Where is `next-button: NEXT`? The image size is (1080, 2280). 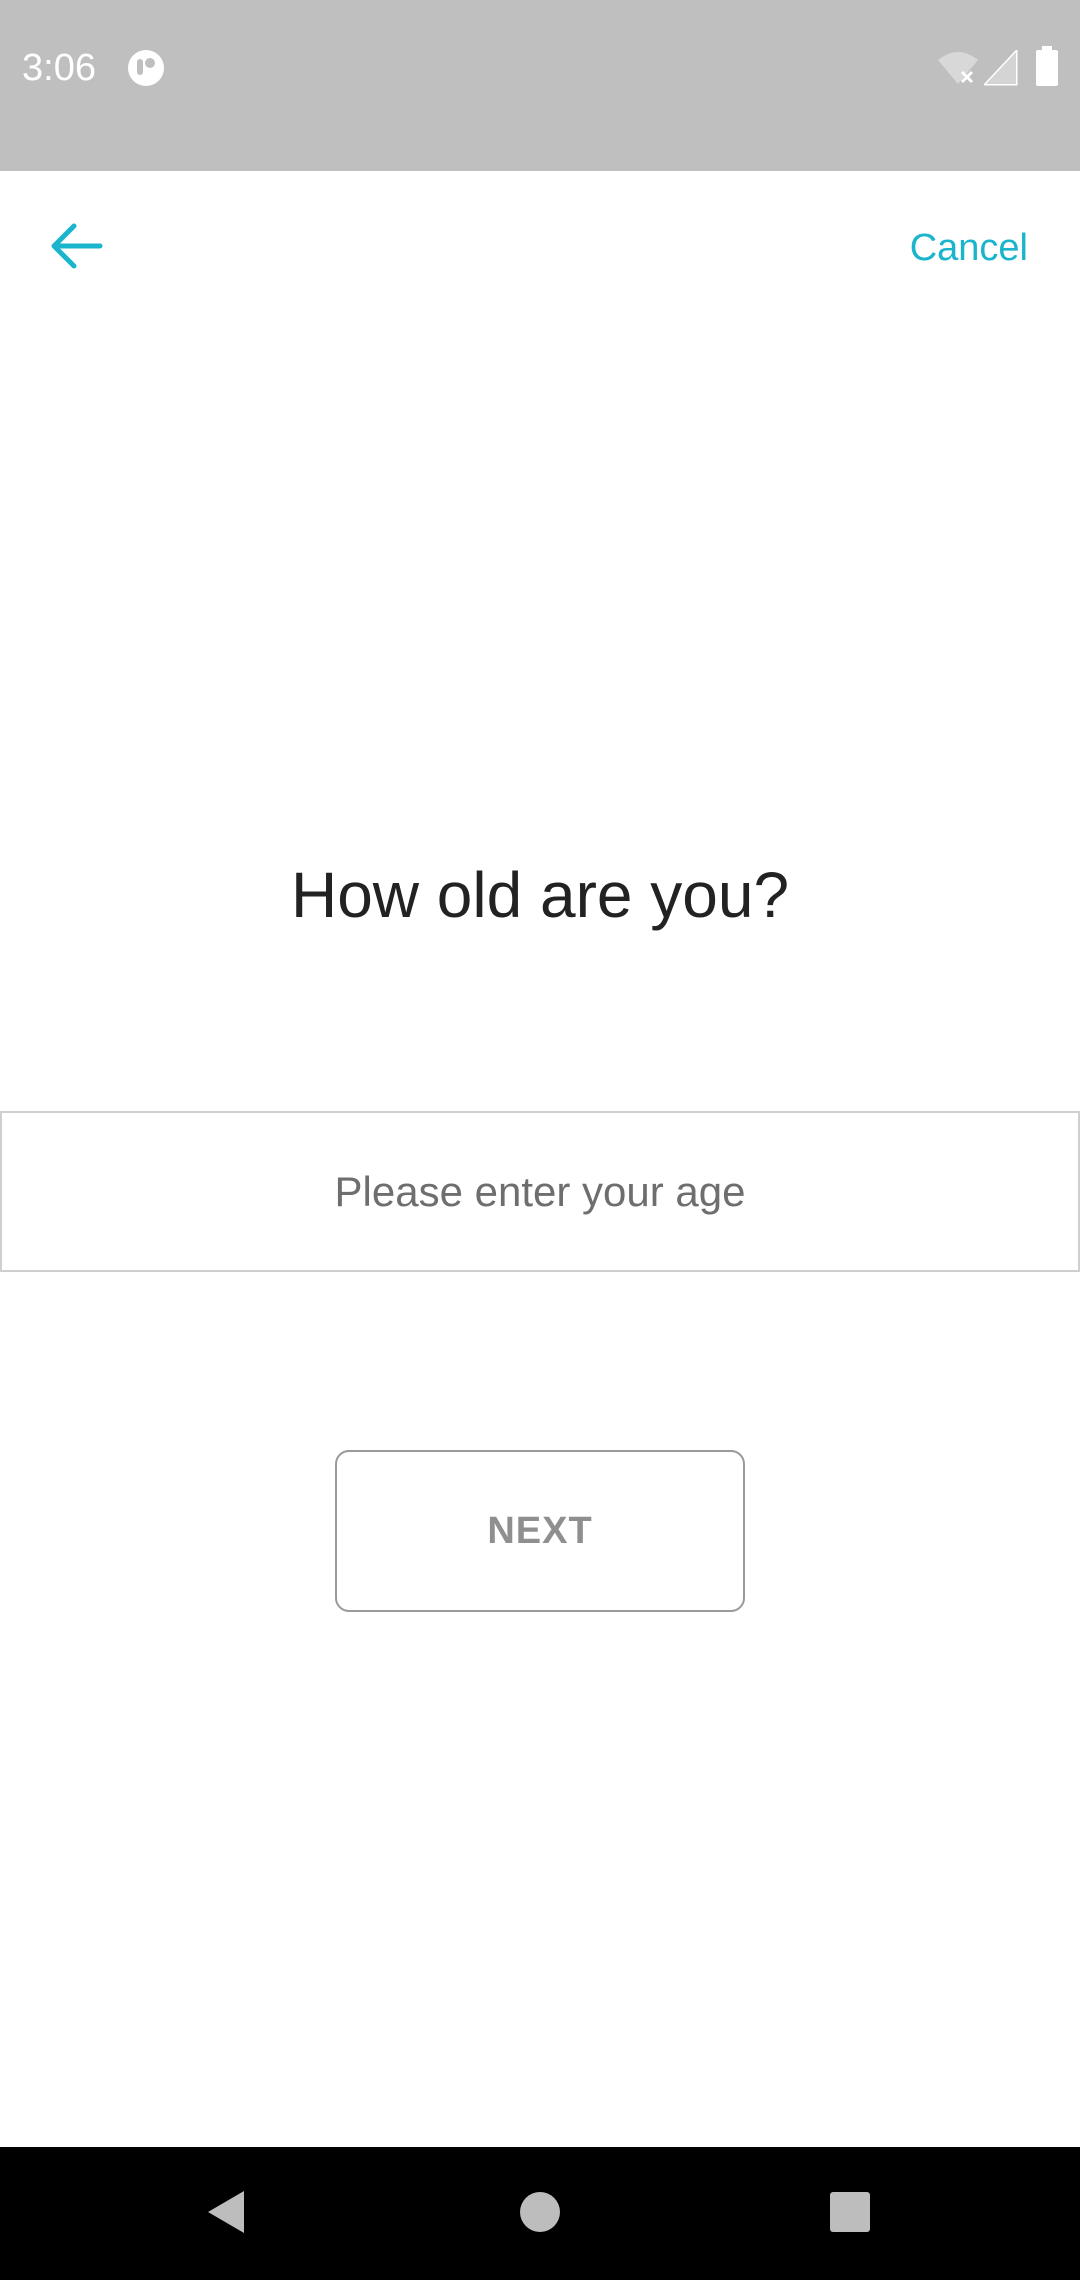
next-button: NEXT is located at coordinates (540, 1531).